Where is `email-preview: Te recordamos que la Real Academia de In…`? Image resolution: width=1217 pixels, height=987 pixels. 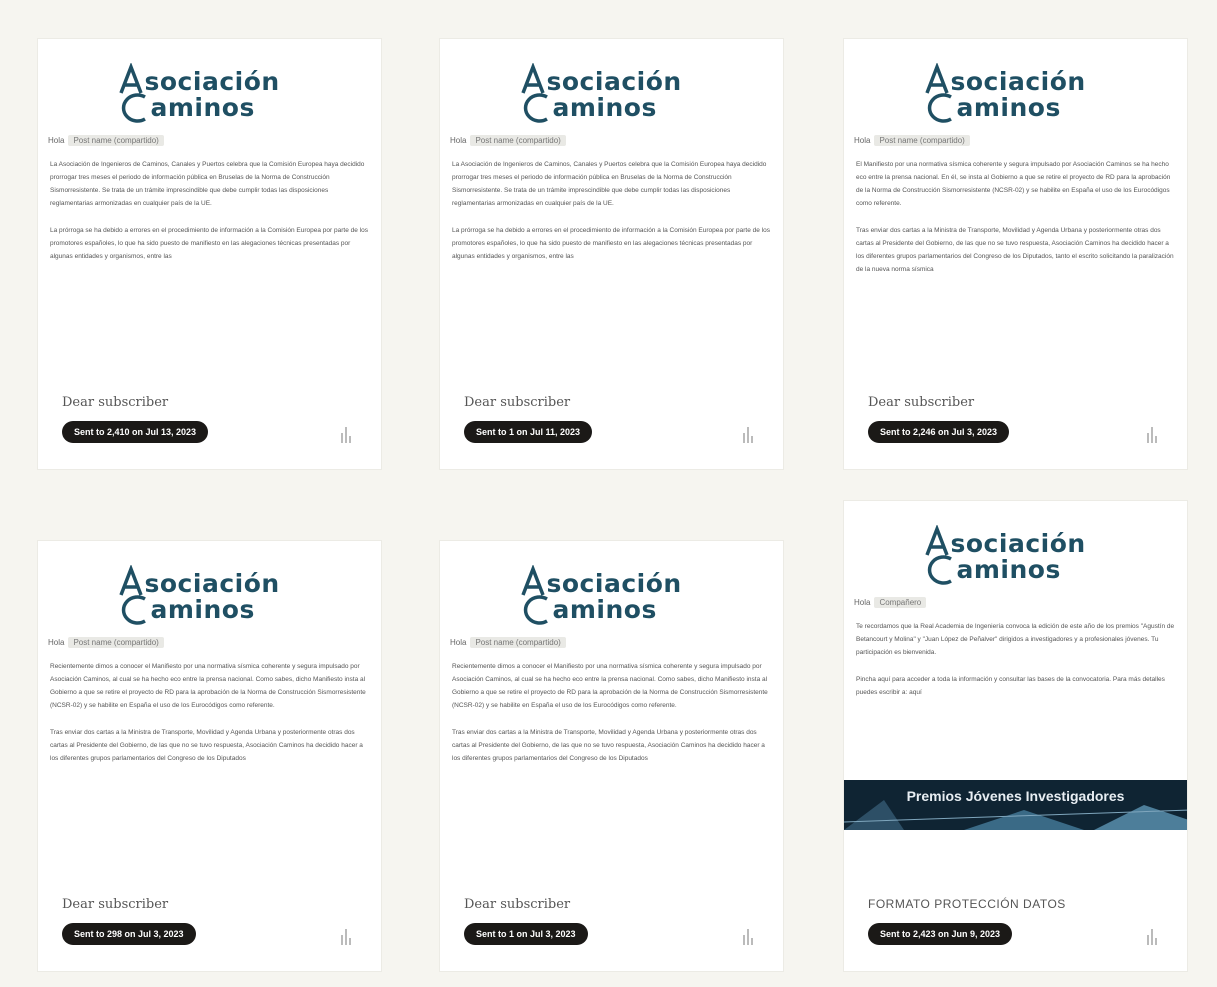 email-preview: Te recordamos que la Real Academia de In… is located at coordinates (1015, 695).